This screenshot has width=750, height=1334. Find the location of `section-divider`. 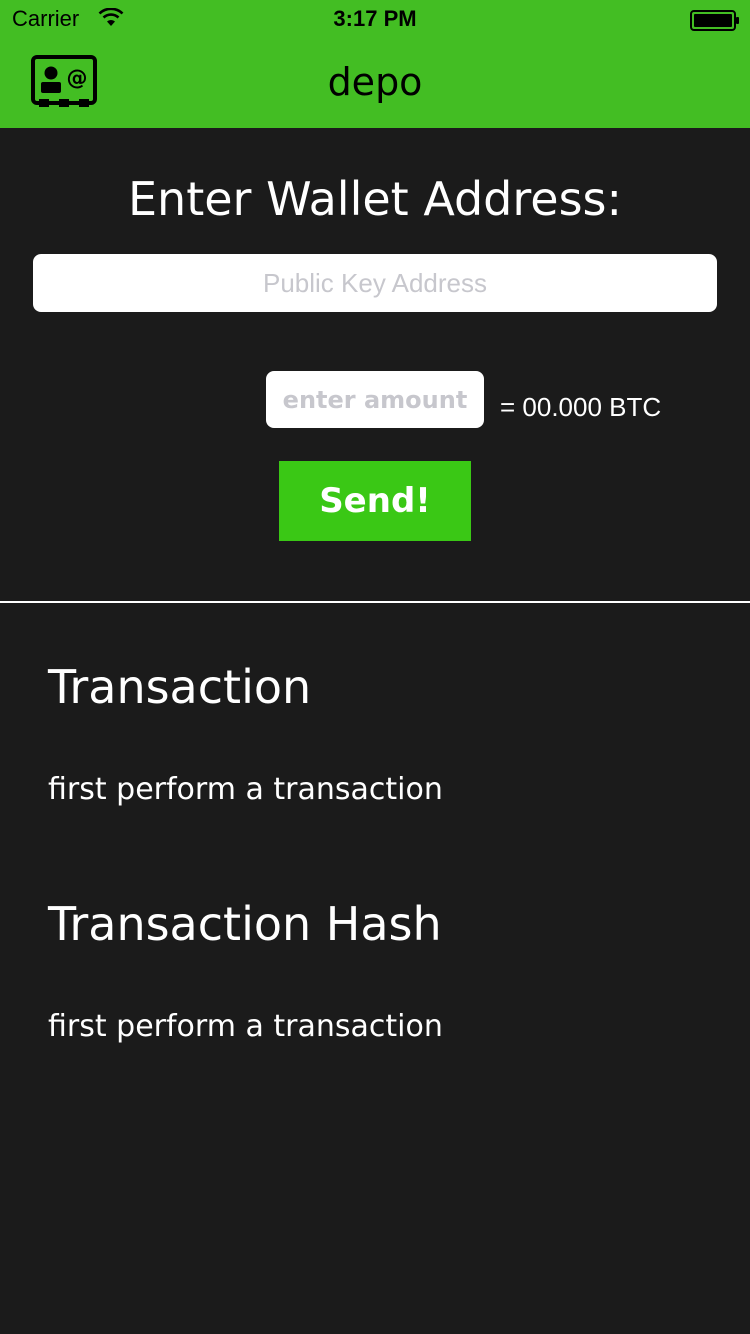

section-divider is located at coordinates (375, 602).